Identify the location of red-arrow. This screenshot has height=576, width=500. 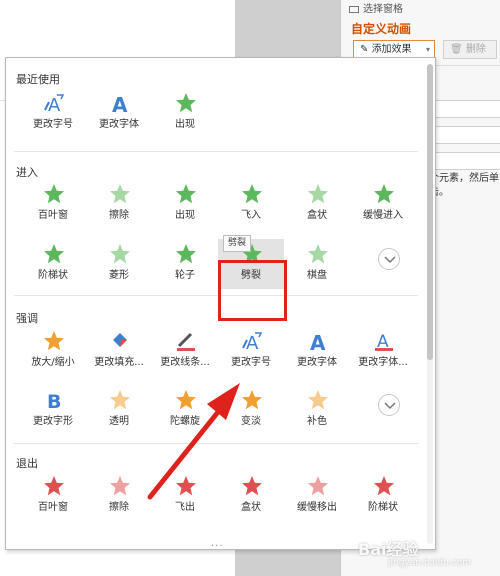
(193, 441).